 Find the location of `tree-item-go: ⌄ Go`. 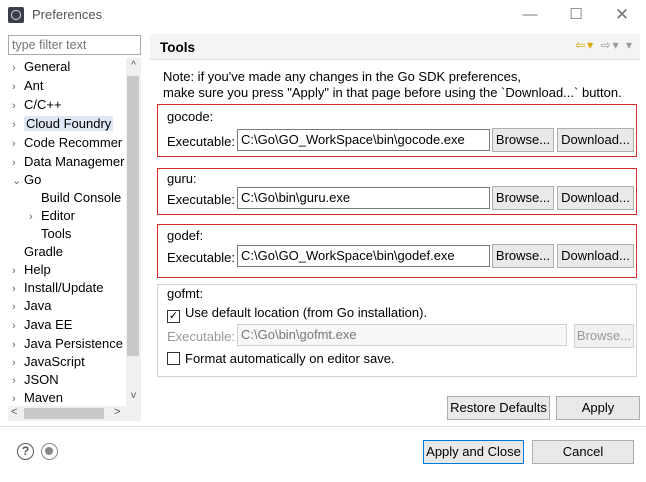

tree-item-go: ⌄ Go is located at coordinates (26, 180).